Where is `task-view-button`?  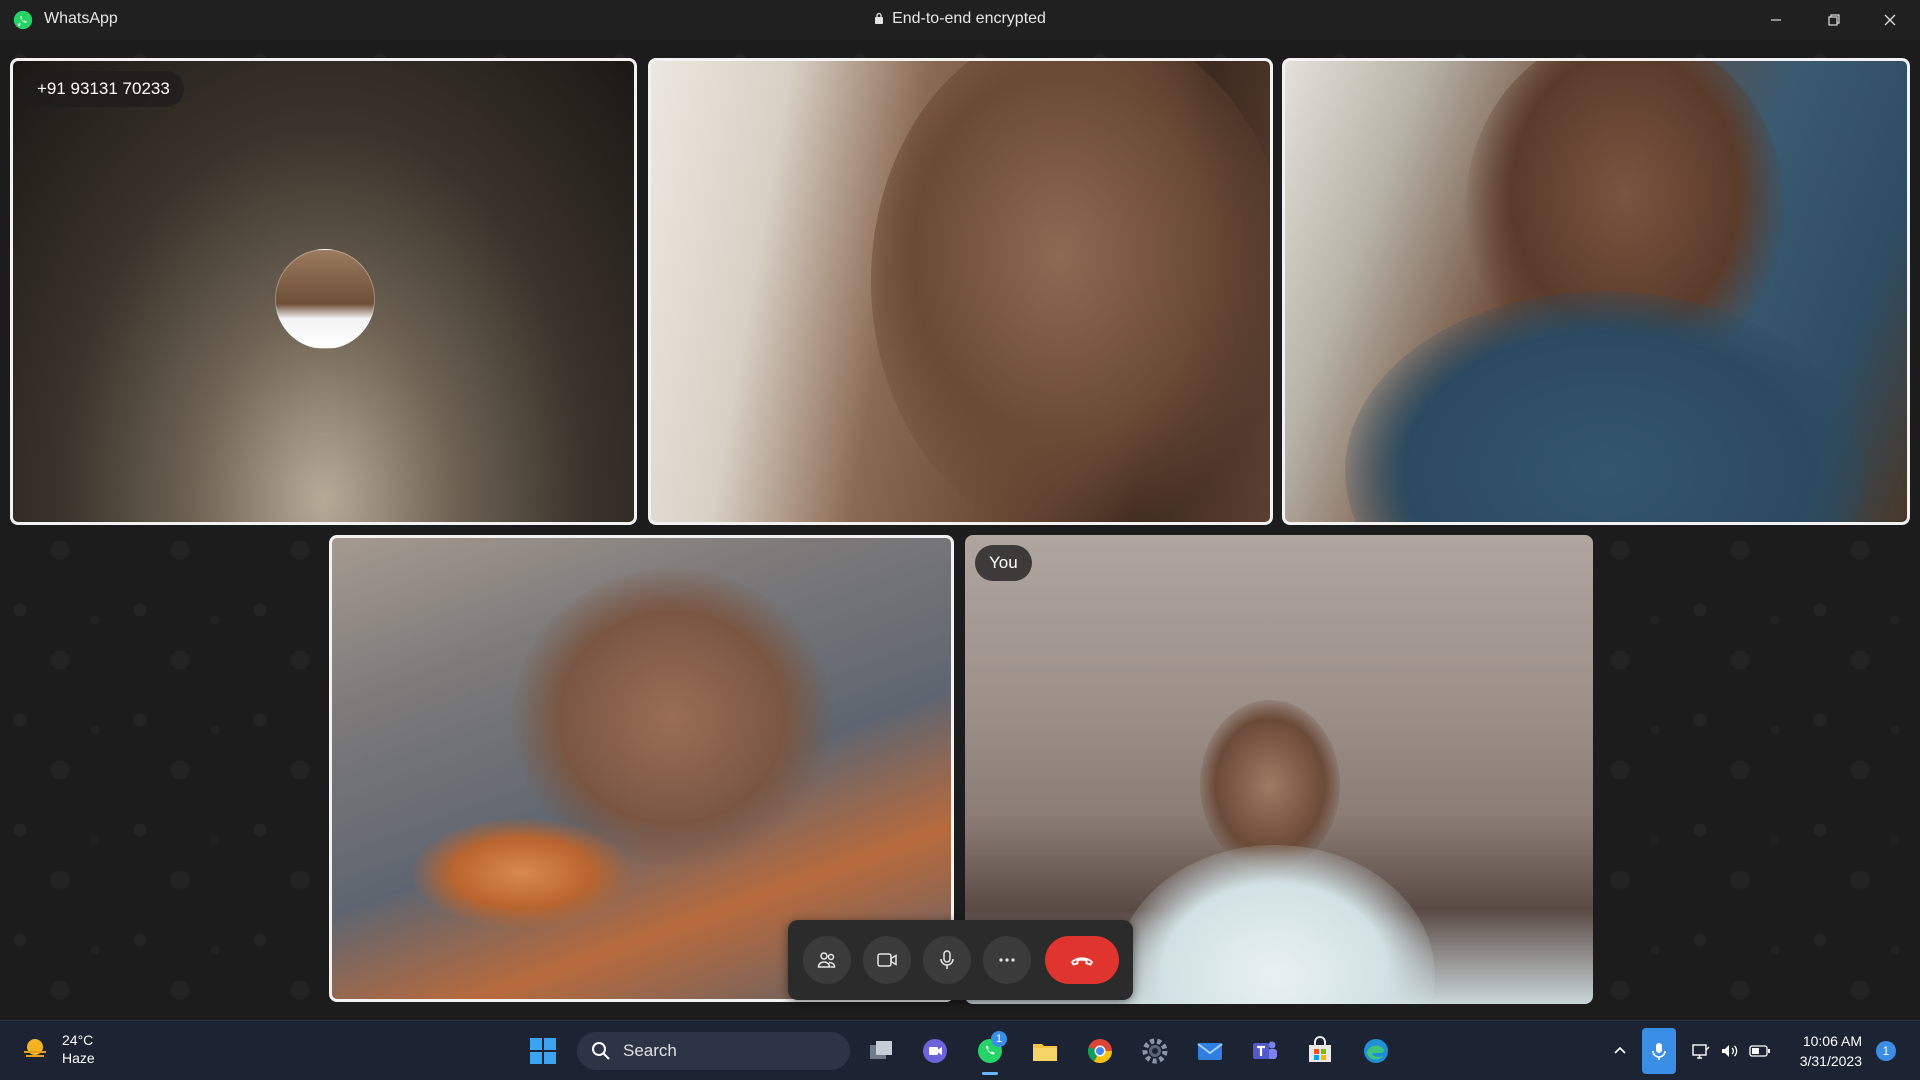 task-view-button is located at coordinates (881, 1051).